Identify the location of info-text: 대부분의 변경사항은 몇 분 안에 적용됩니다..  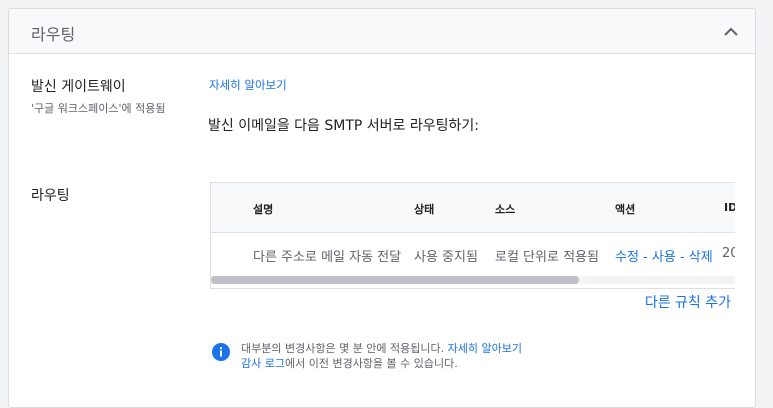
(344, 348).